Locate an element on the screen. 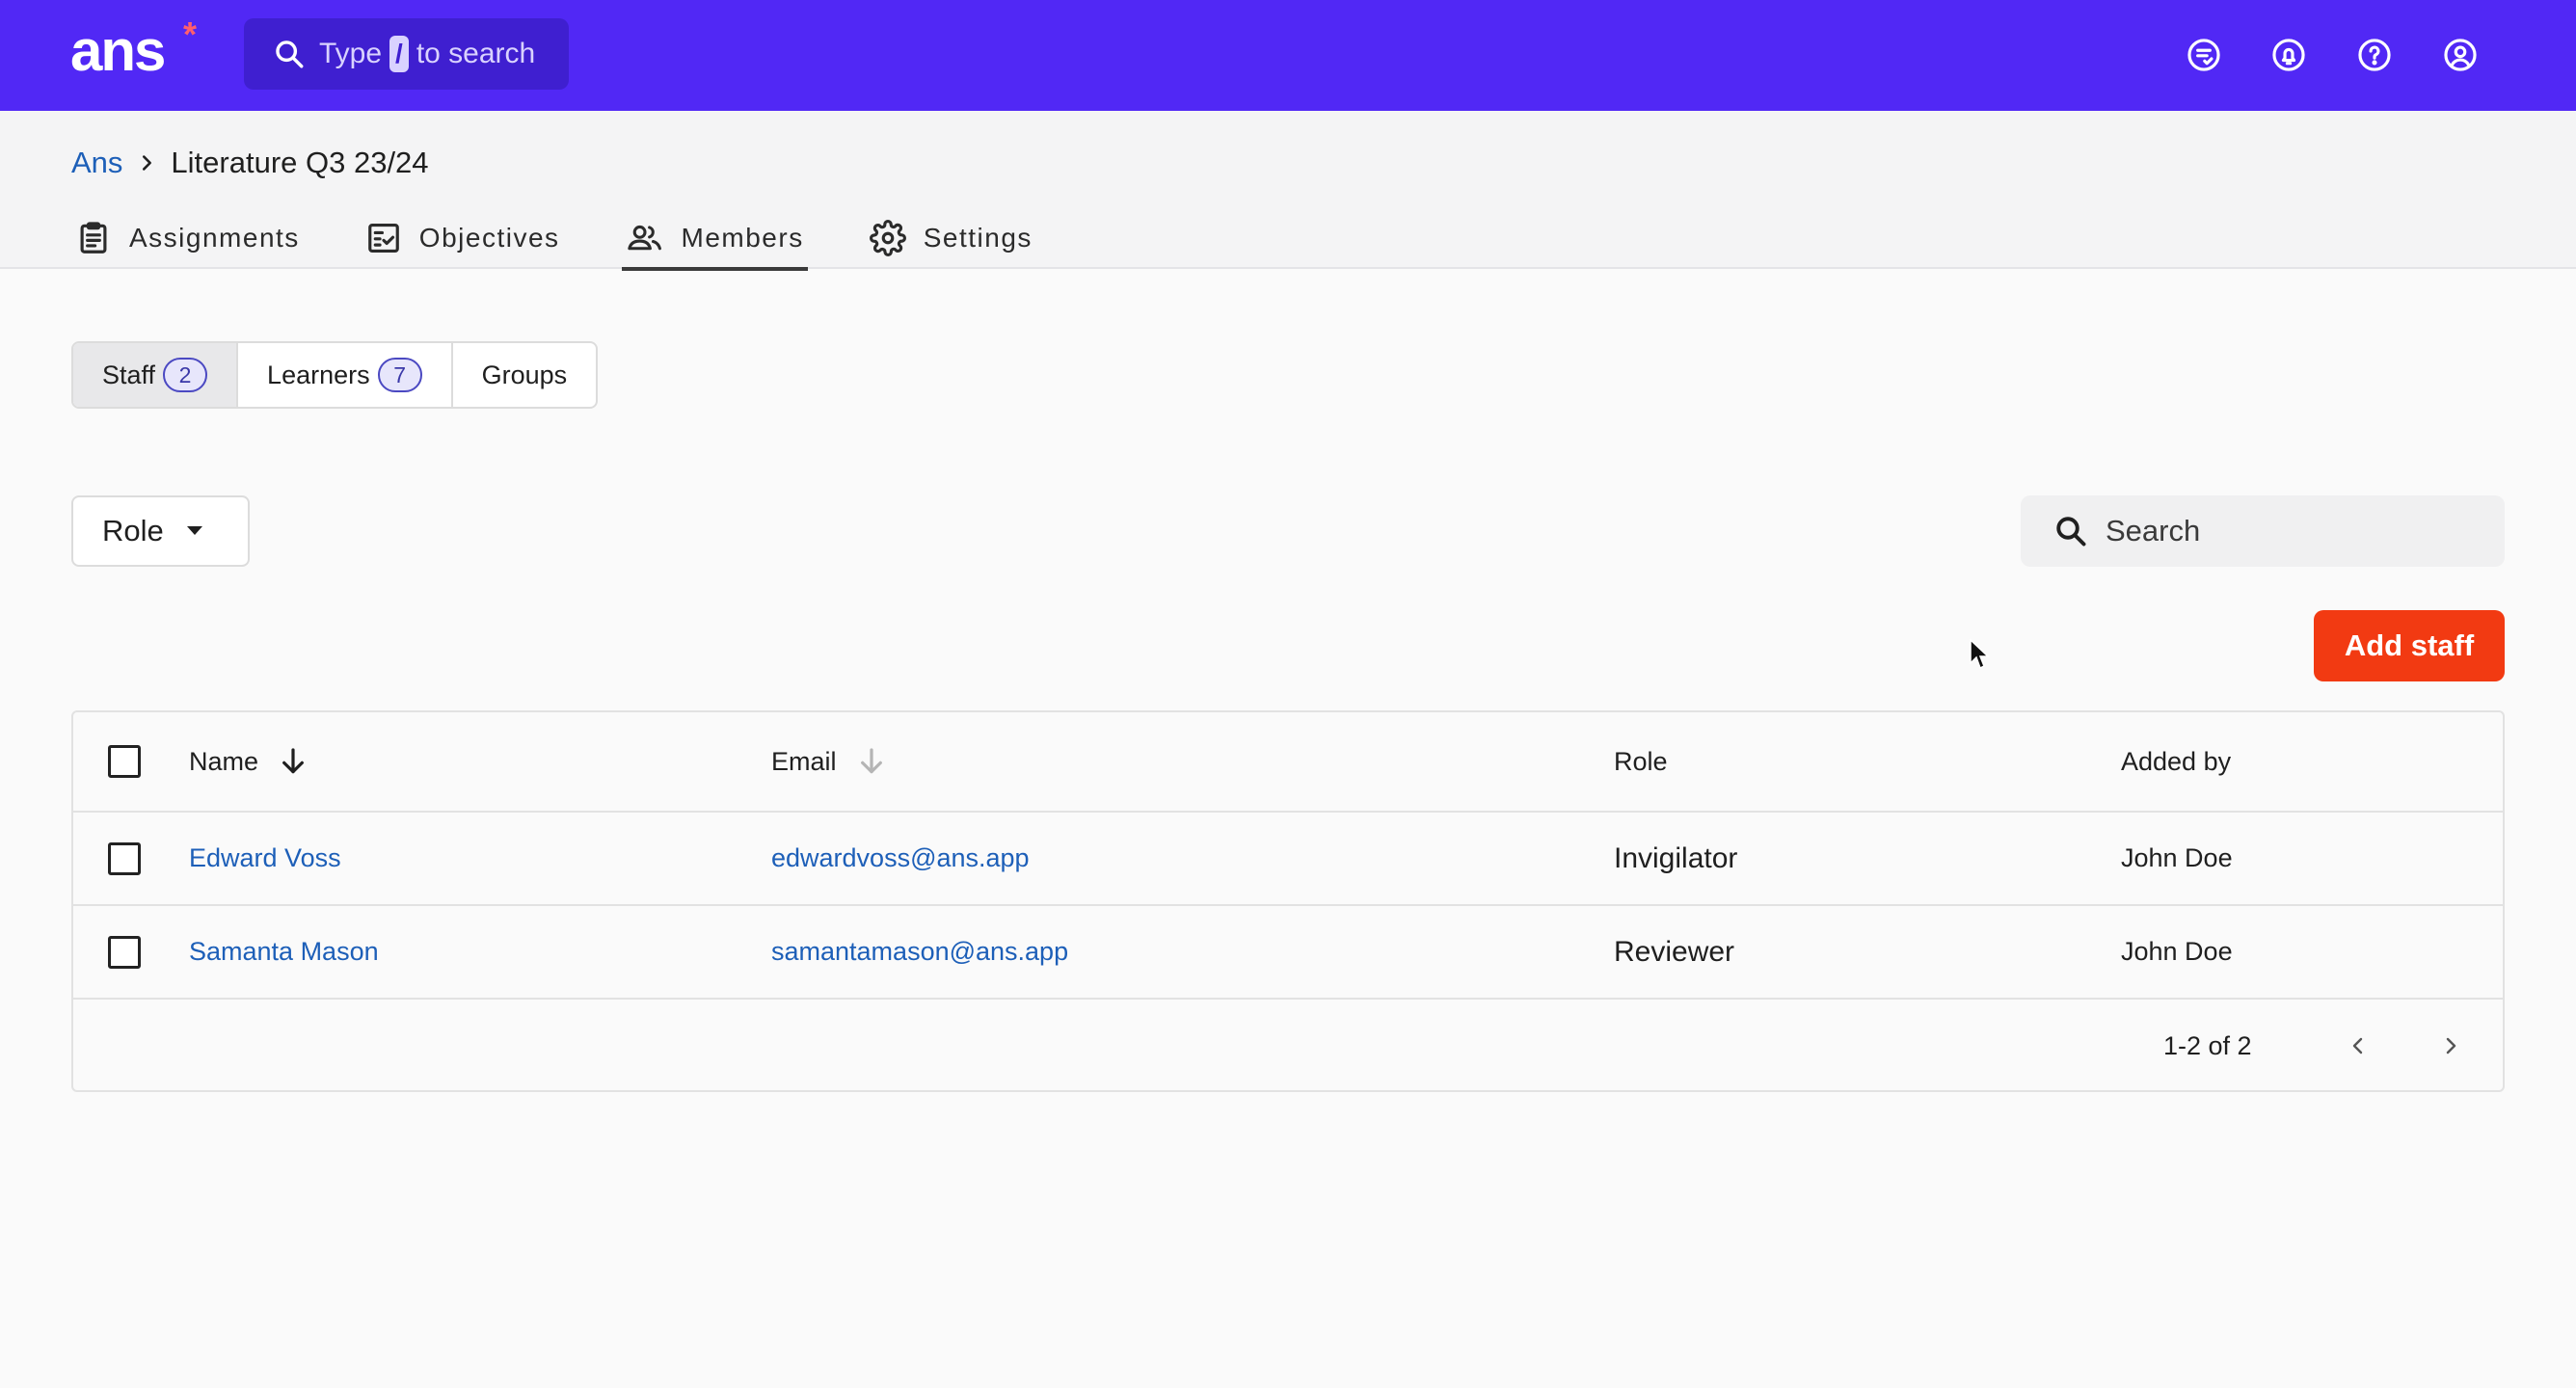  column-header-email: Email is located at coordinates (829, 762).